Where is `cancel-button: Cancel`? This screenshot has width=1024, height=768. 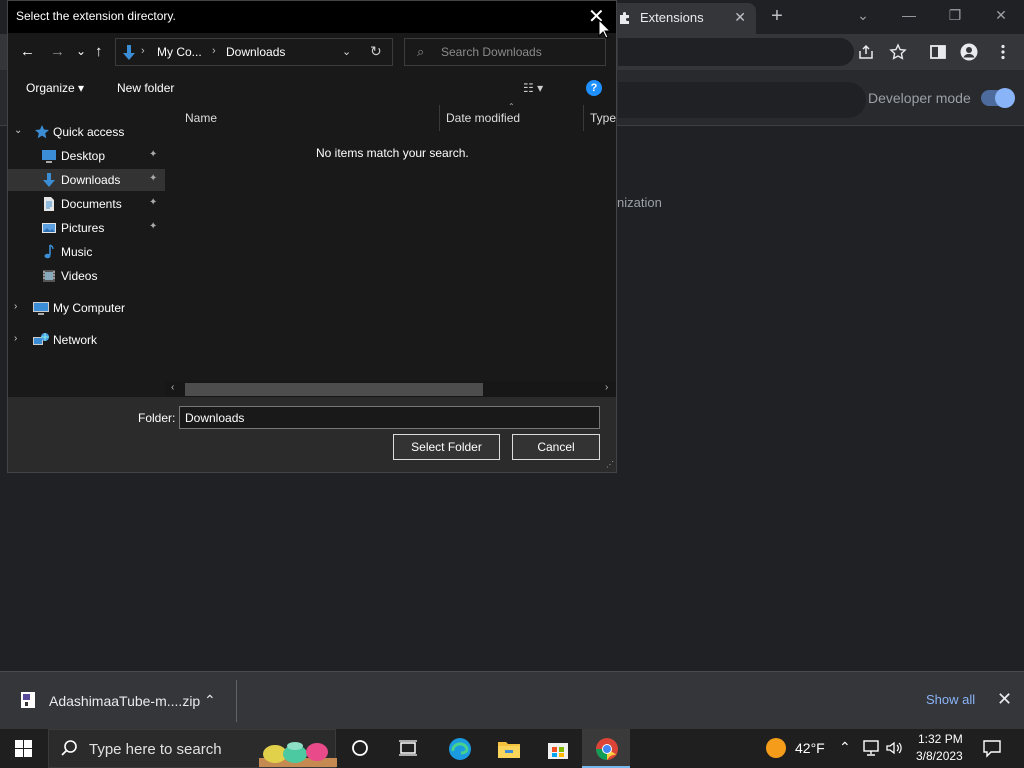
cancel-button: Cancel is located at coordinates (556, 447).